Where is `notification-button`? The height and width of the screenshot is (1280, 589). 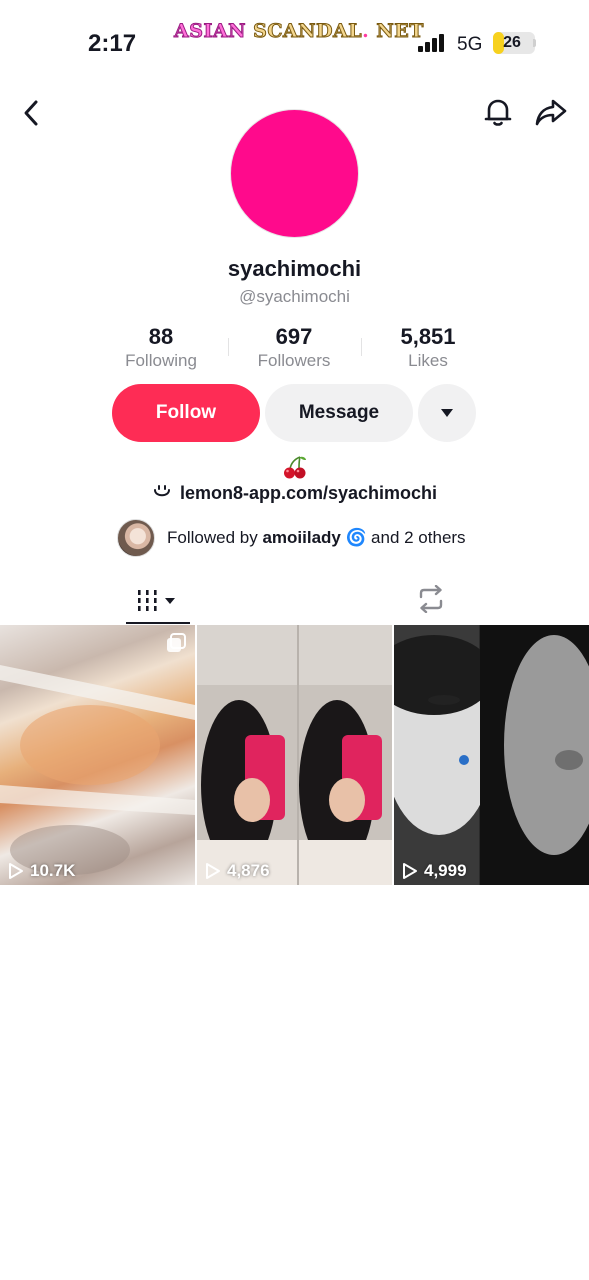
notification-button is located at coordinates (498, 112).